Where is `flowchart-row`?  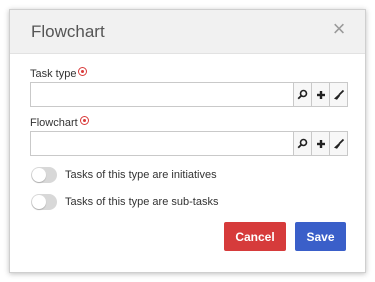
flowchart-row is located at coordinates (189, 143).